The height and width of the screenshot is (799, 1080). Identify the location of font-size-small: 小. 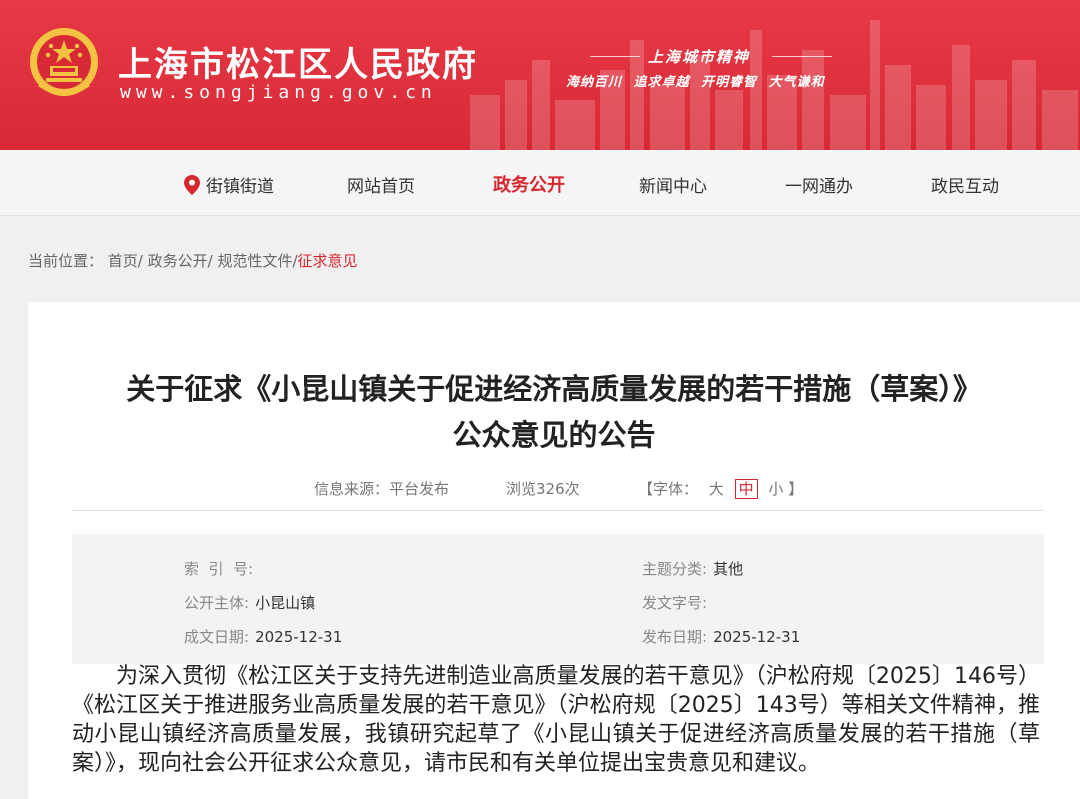
(775, 489).